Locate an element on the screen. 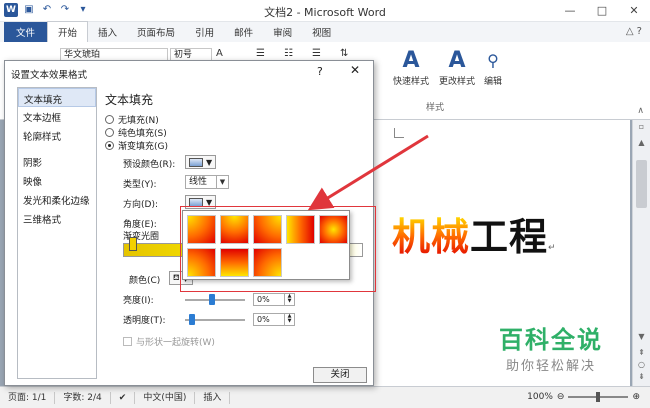 This screenshot has height=408, width=650. brightness-spinner: 0% ▲ ▼ is located at coordinates (274, 299).